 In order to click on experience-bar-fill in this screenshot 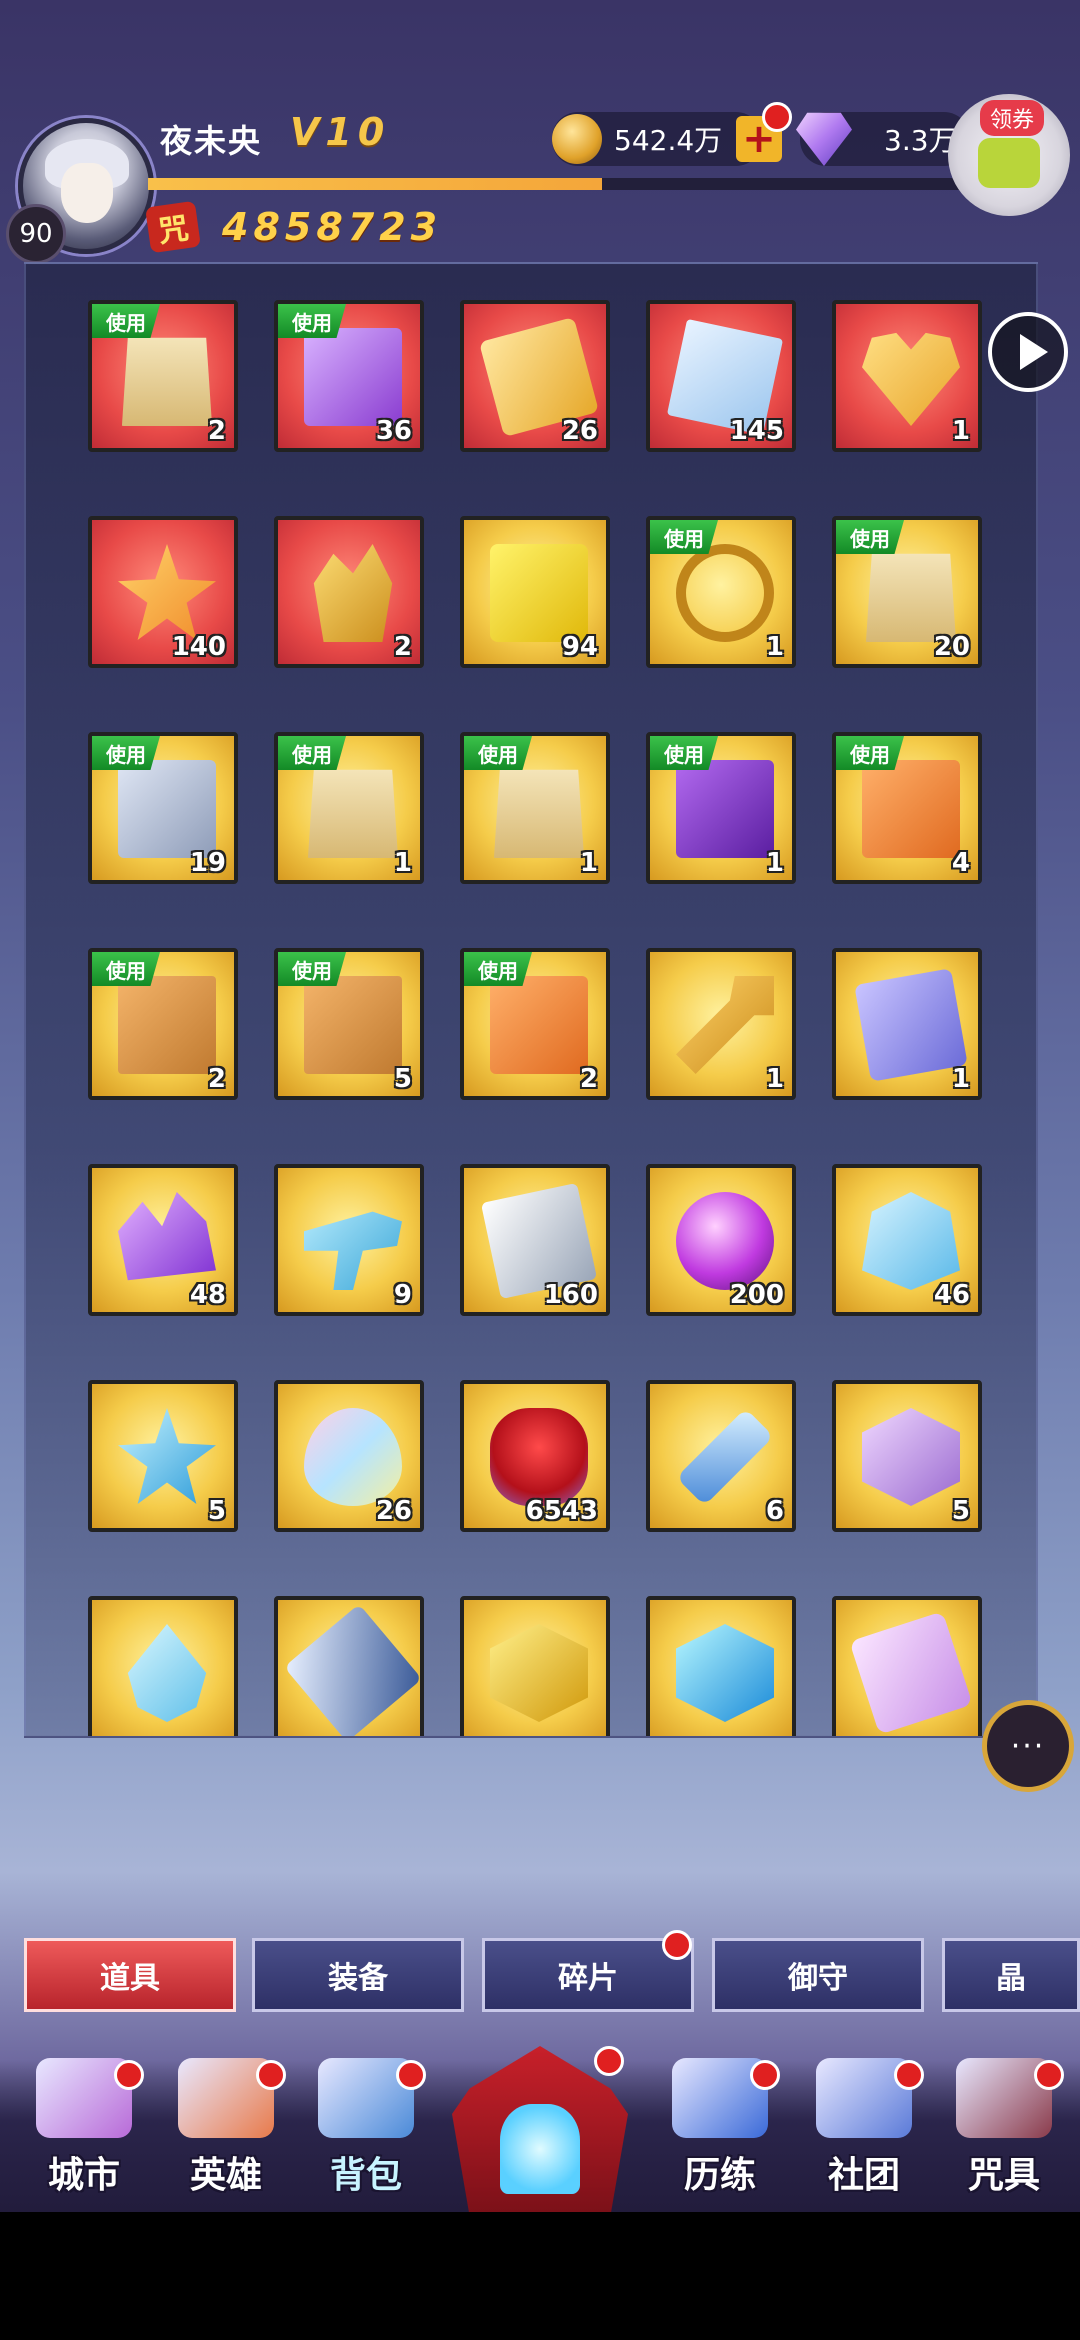, I will do `click(375, 184)`.